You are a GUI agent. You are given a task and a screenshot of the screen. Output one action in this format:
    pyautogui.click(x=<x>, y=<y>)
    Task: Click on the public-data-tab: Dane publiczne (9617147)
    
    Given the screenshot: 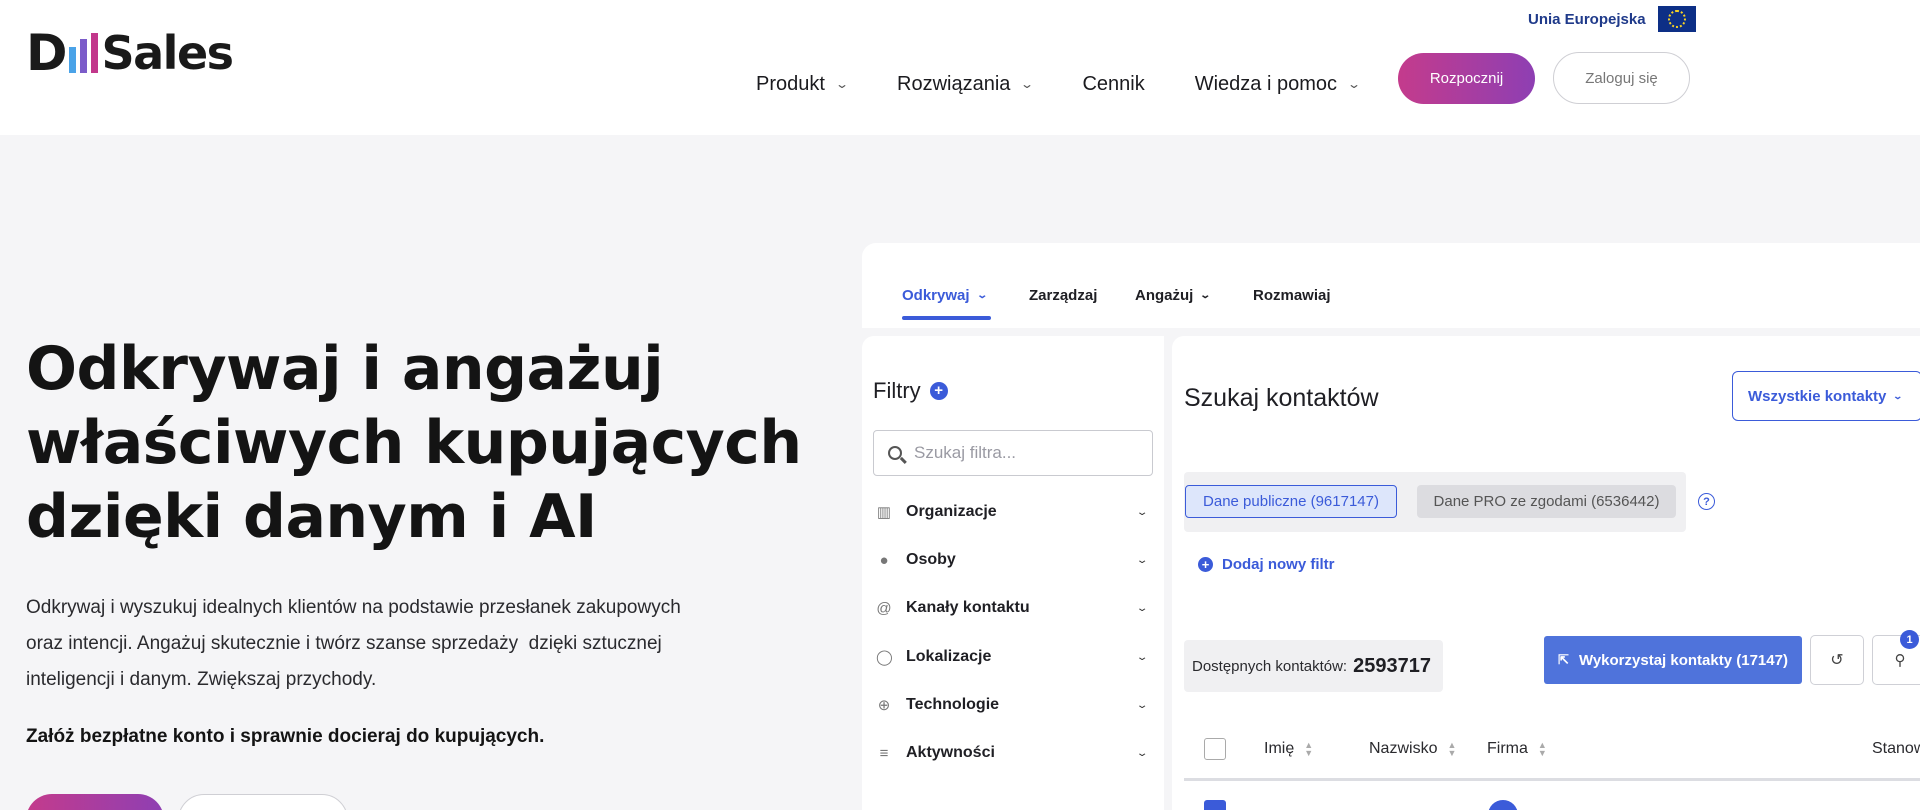 What is the action you would take?
    pyautogui.click(x=1291, y=501)
    